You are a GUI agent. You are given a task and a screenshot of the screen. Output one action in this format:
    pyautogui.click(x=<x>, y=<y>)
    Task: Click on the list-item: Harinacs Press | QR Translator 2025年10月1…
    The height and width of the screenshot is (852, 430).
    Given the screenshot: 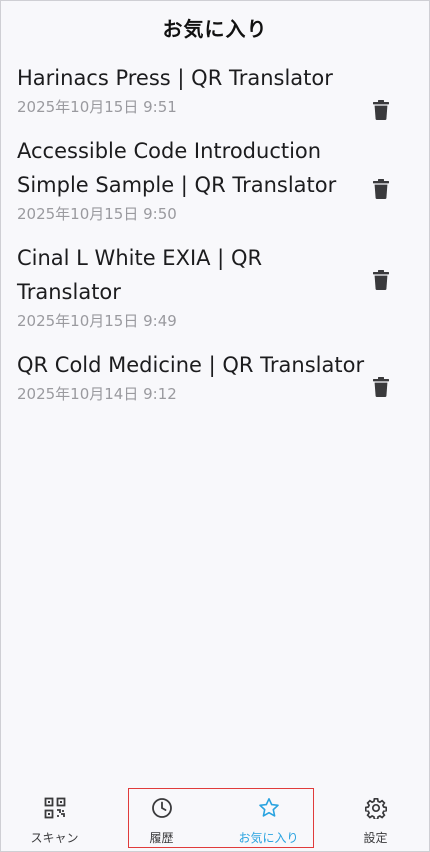 What is the action you would take?
    pyautogui.click(x=215, y=91)
    